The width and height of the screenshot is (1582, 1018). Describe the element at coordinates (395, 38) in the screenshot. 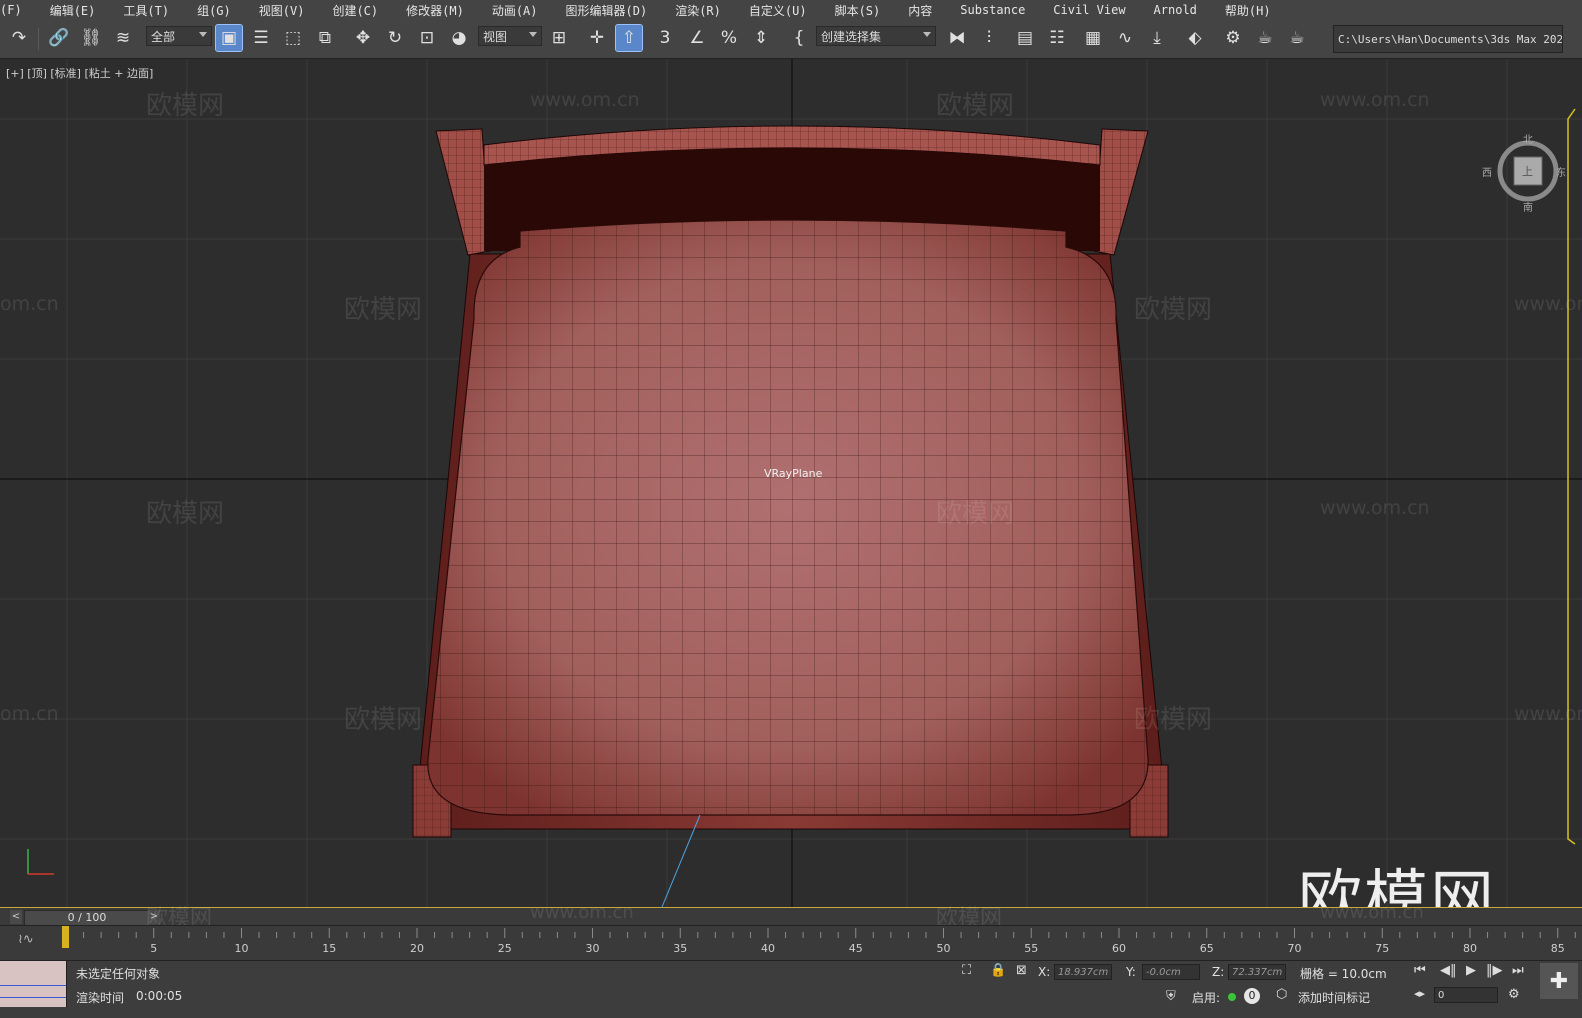

I see `rotate-icon: ↻` at that location.